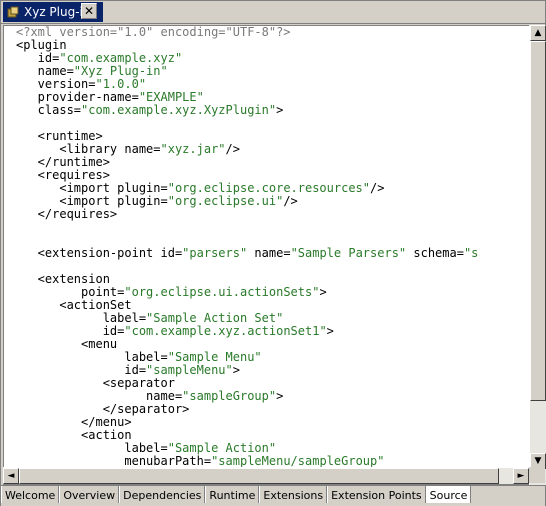 The height and width of the screenshot is (506, 546). Describe the element at coordinates (41, 45) in the screenshot. I see `xml-markup: <plugin` at that location.